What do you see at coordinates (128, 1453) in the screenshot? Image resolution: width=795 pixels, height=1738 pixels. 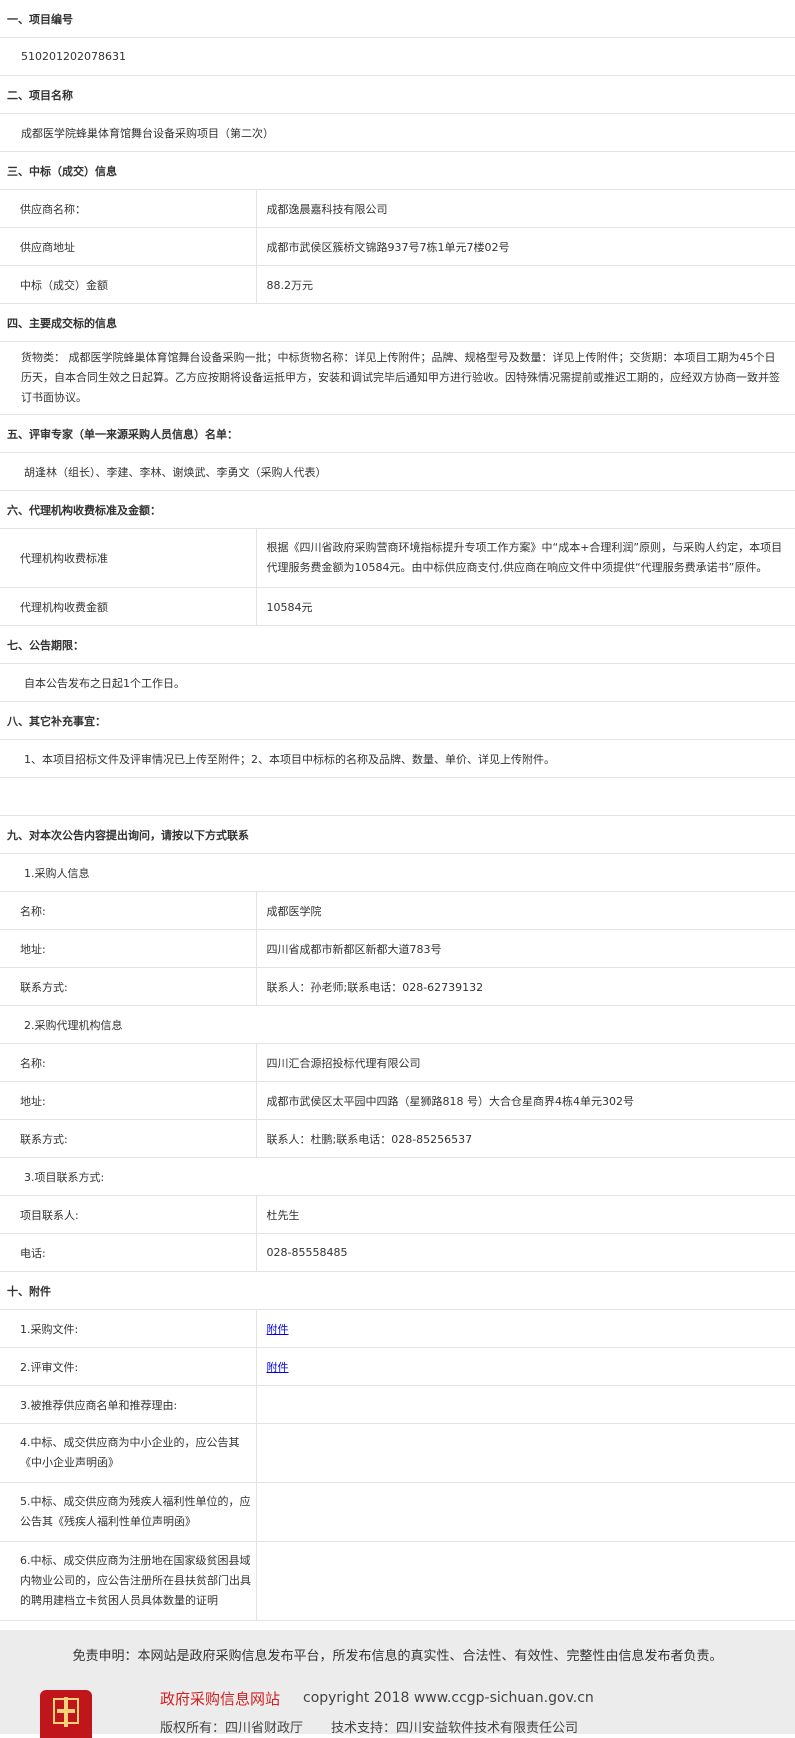 I see `attachment-sme-label: 4.中标、成交供应商为中小企业的，应公告其《中小企业声明函》` at bounding box center [128, 1453].